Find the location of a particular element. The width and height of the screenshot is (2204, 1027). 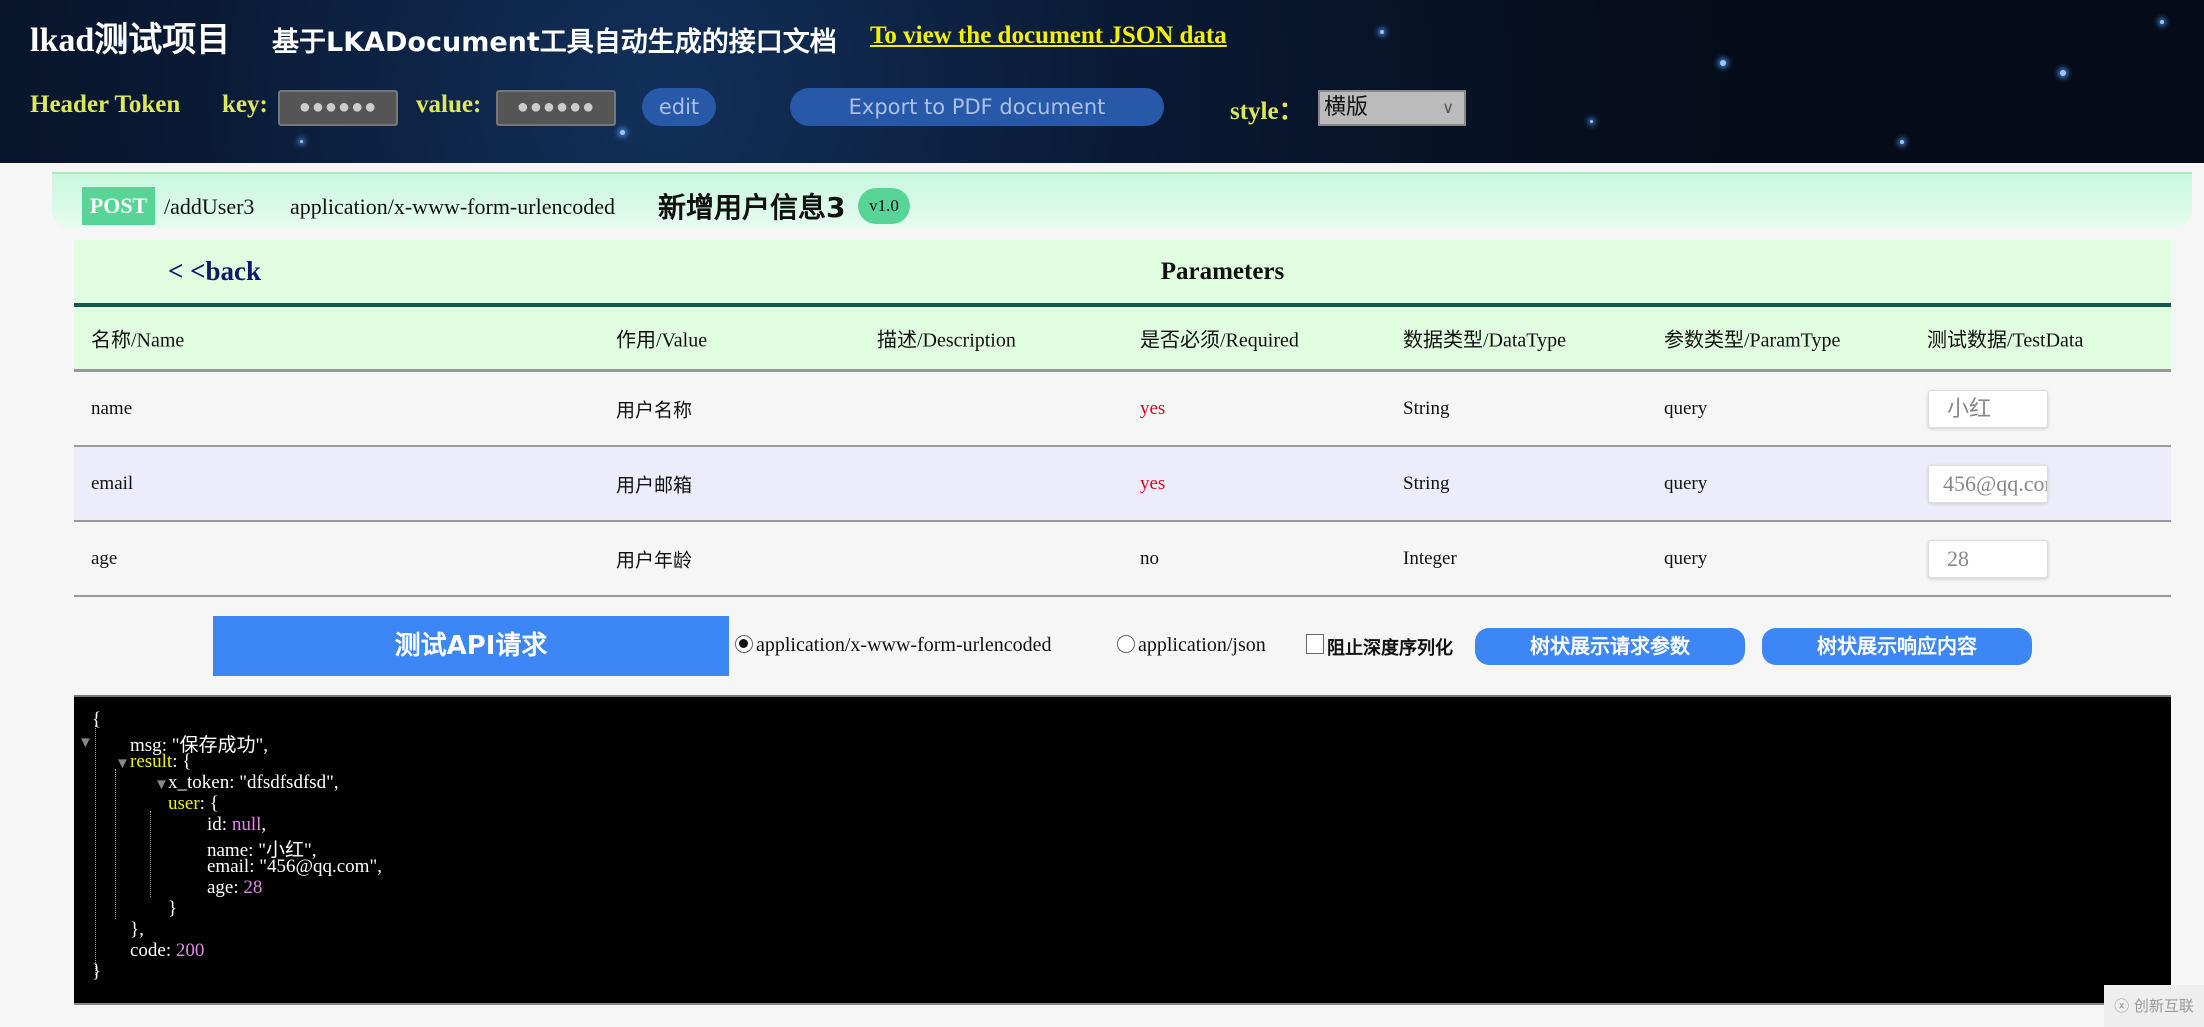

column-header: 描述/Description is located at coordinates (946, 340).